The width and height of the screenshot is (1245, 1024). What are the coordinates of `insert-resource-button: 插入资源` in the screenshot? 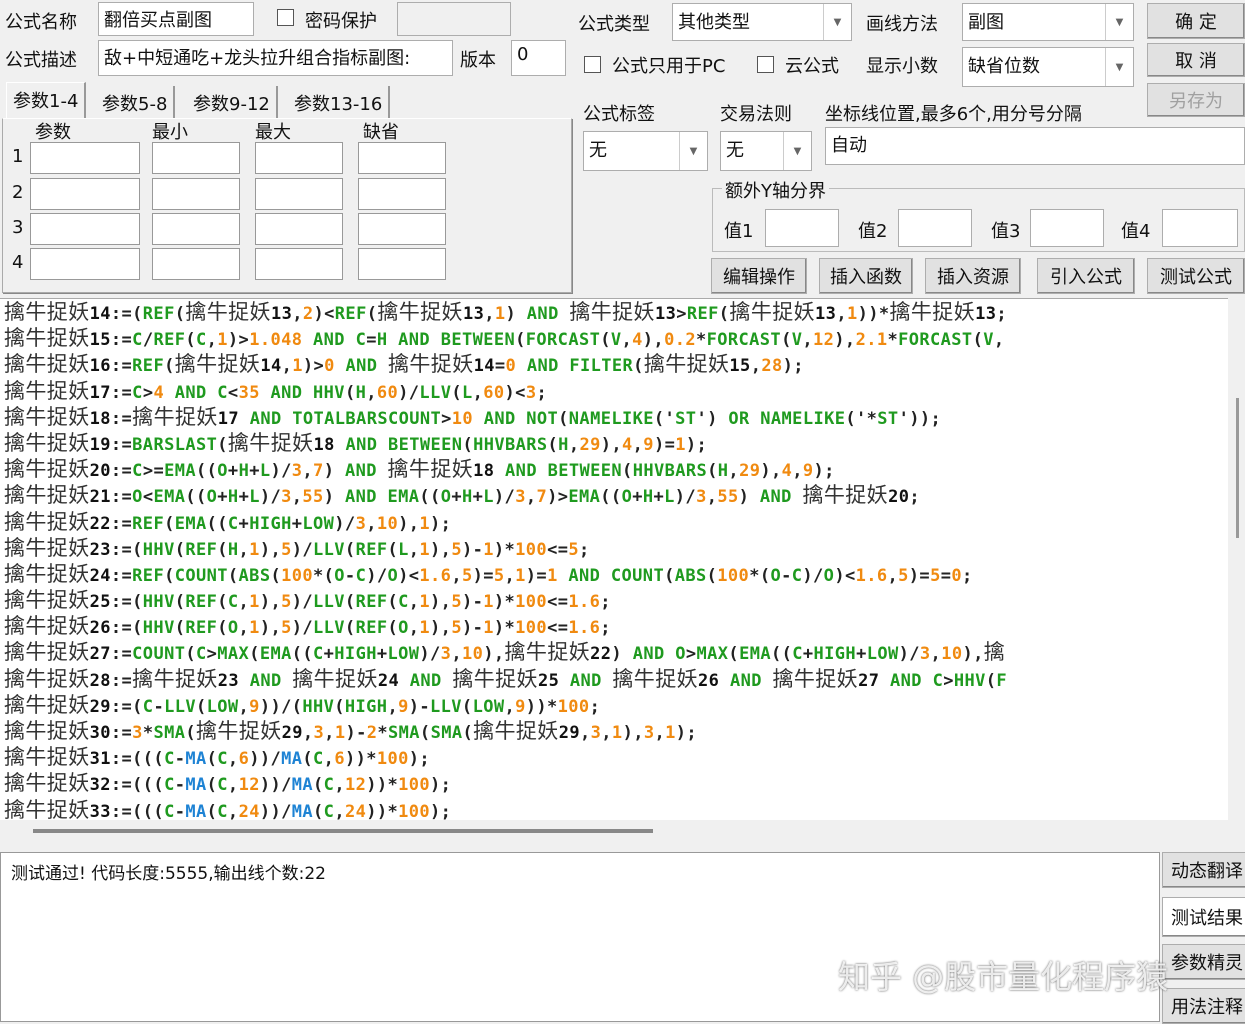 It's located at (973, 276).